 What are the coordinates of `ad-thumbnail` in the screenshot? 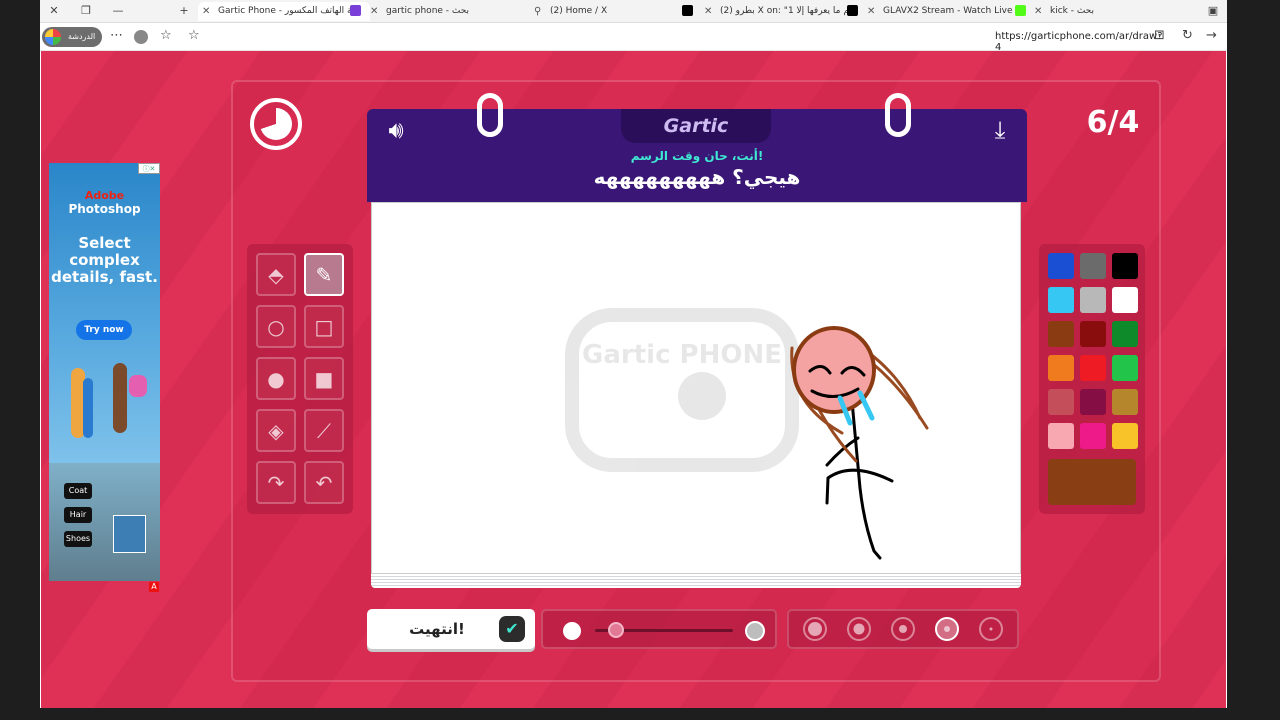 It's located at (129, 534).